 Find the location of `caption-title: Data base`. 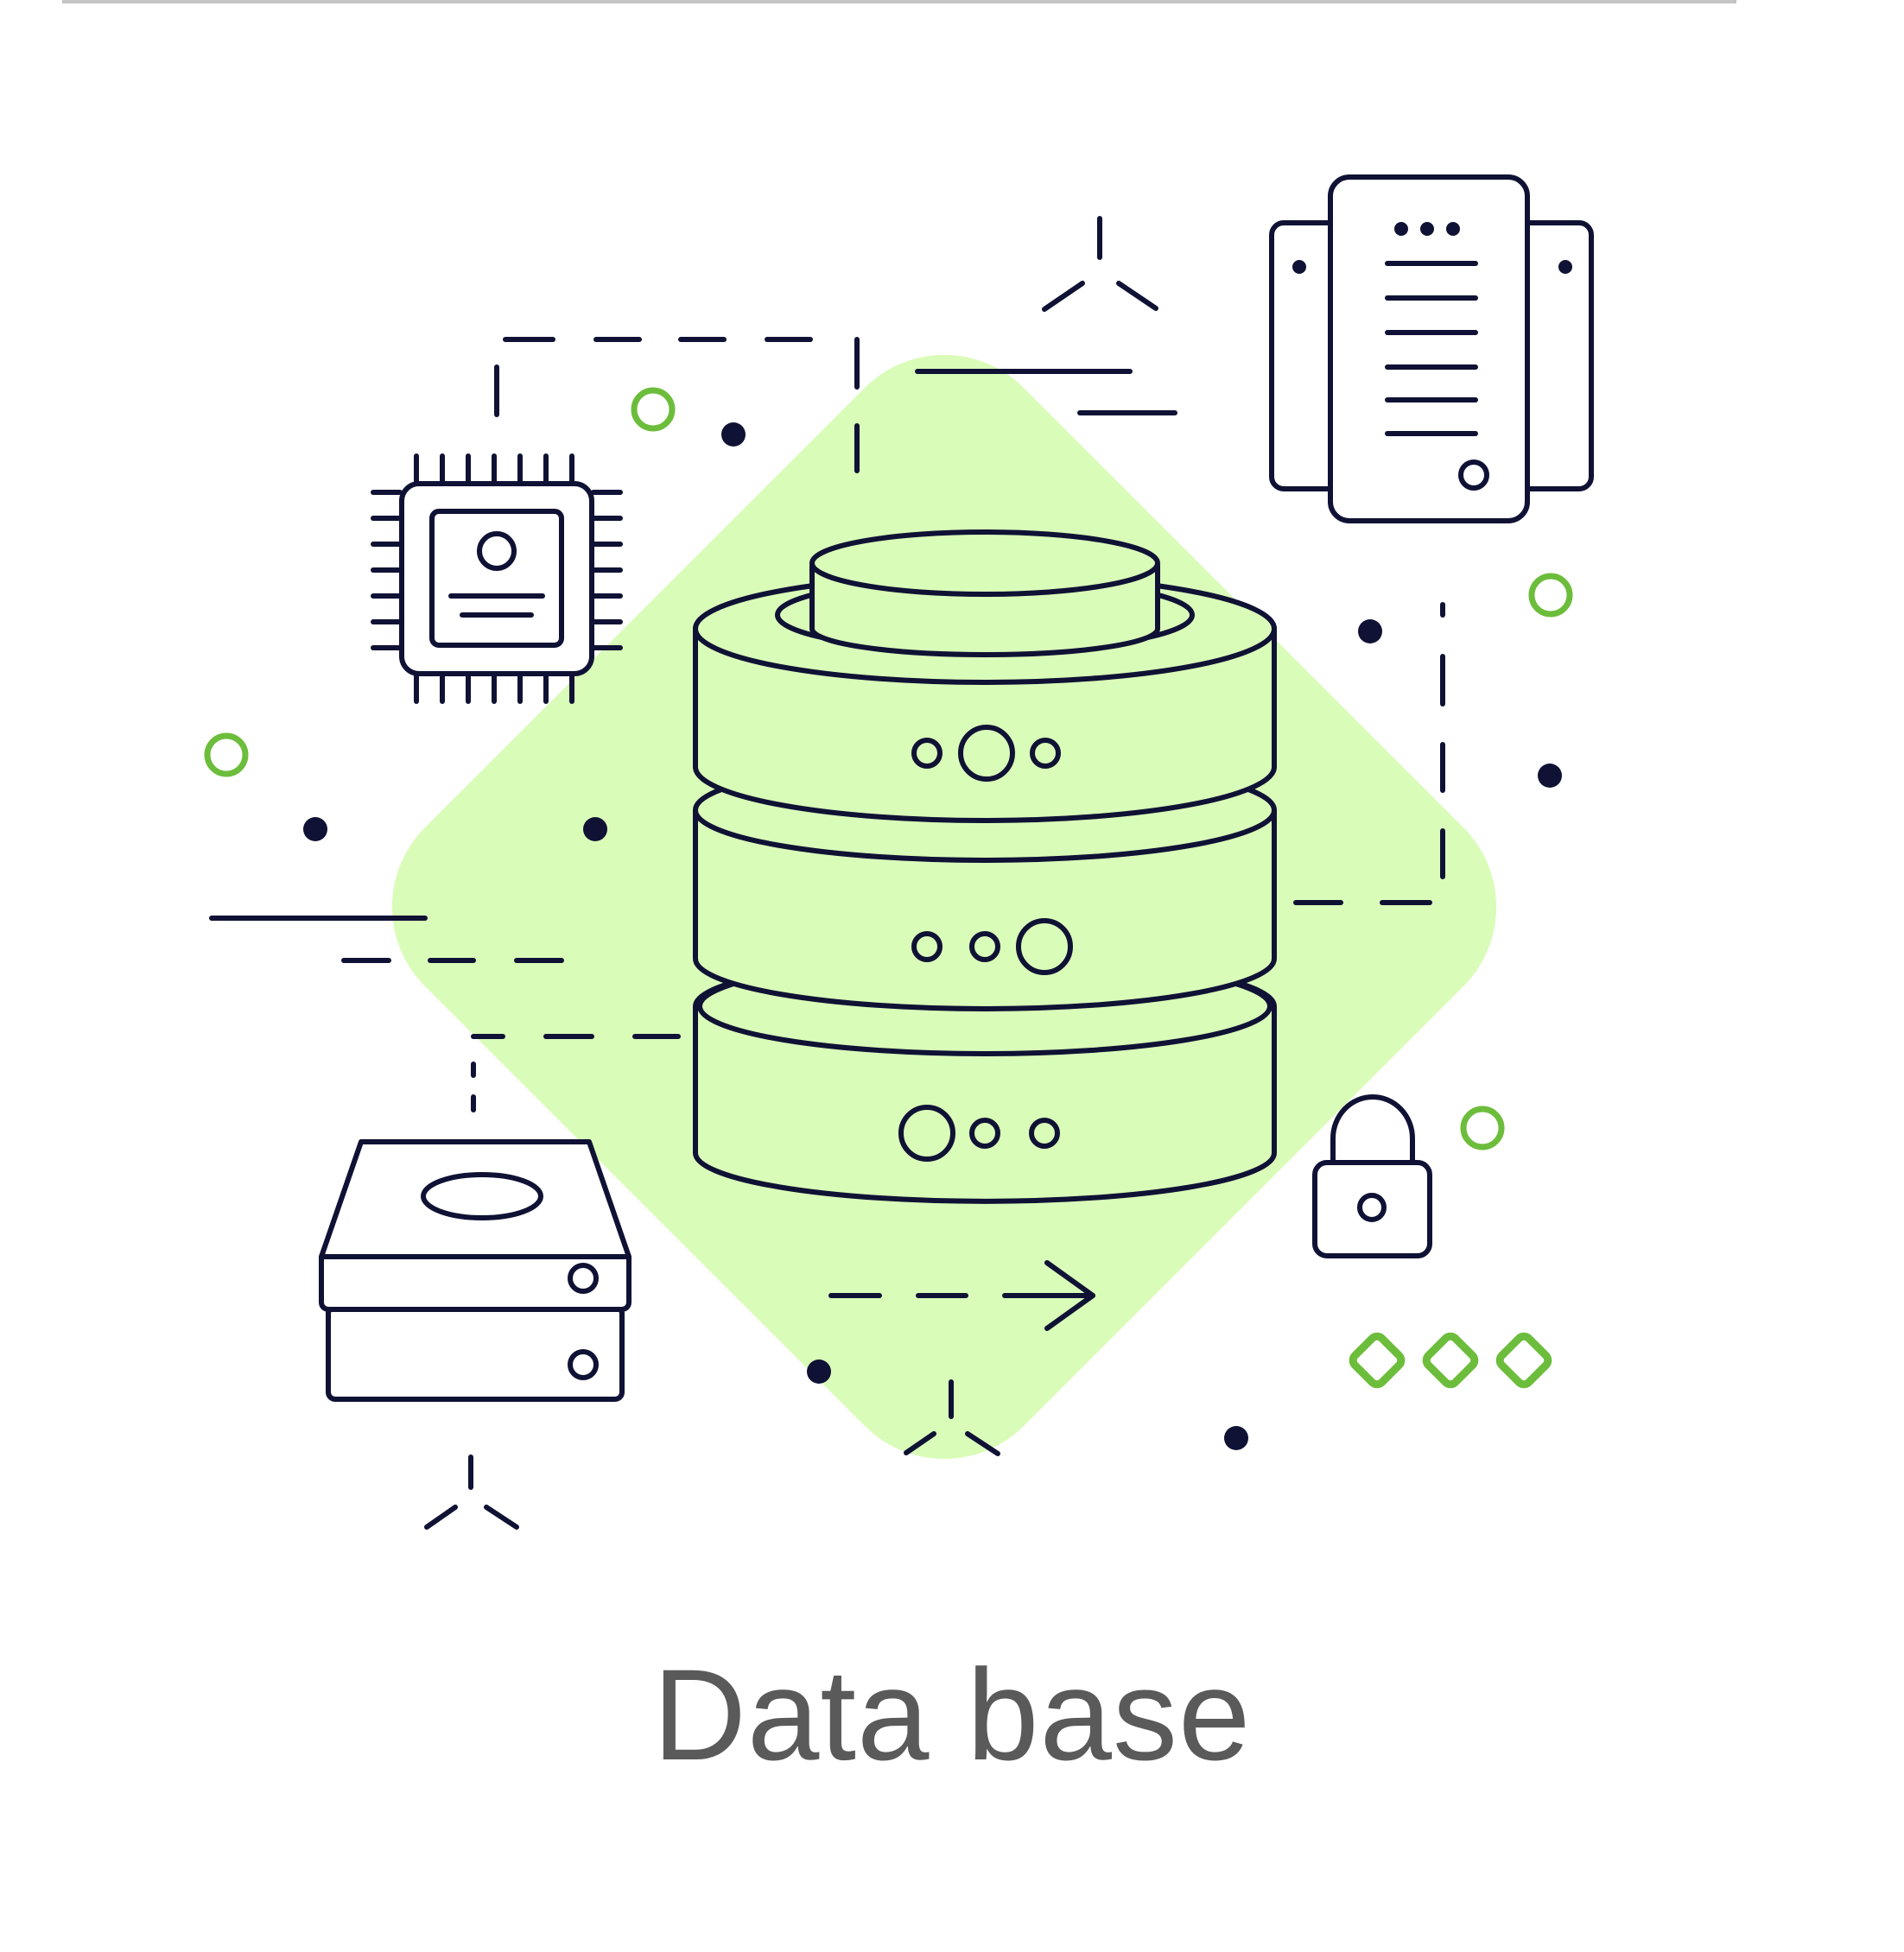

caption-title: Data base is located at coordinates (952, 1714).